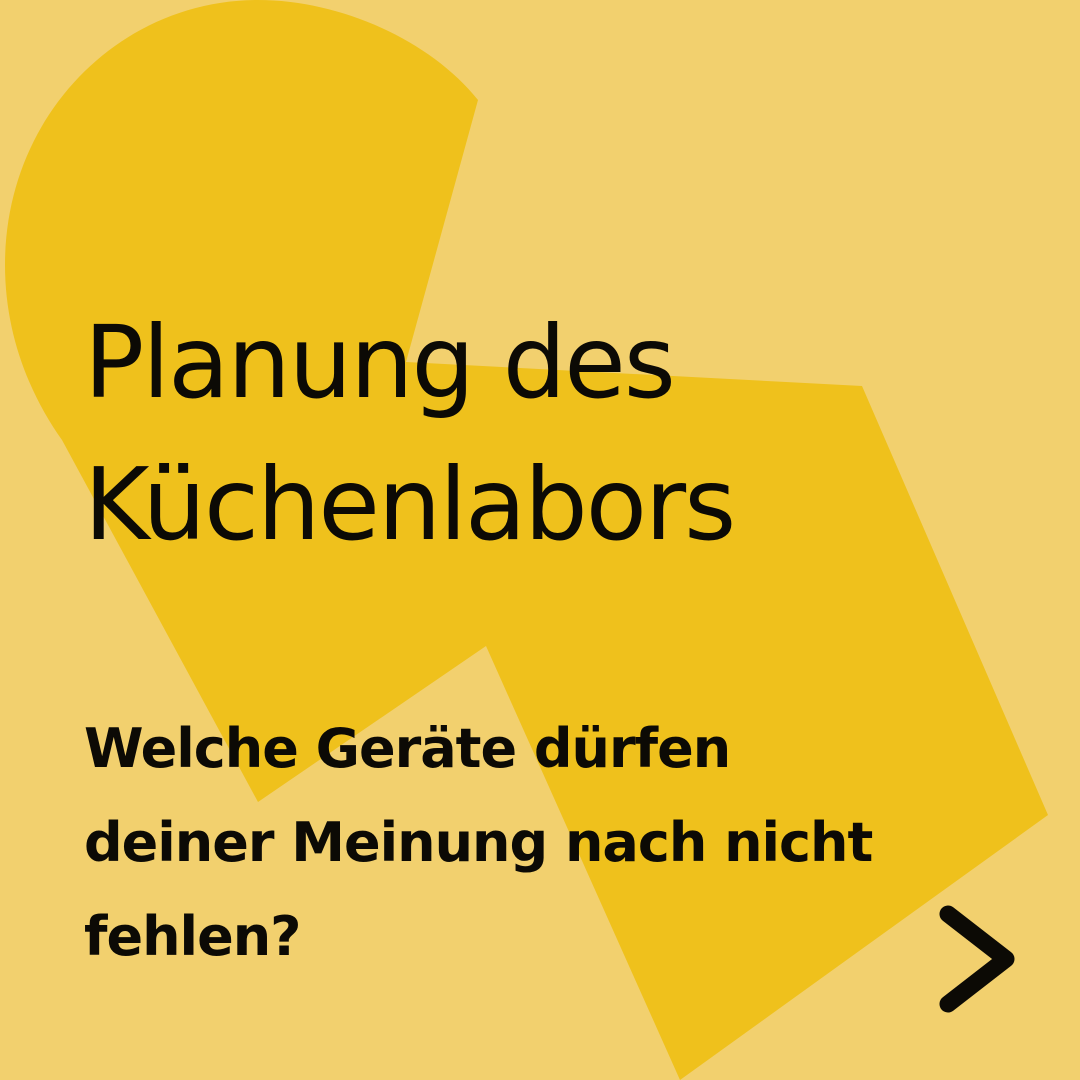 Image resolution: width=1080 pixels, height=1080 pixels. Describe the element at coordinates (978, 961) in the screenshot. I see `chevron-right-icon` at that location.